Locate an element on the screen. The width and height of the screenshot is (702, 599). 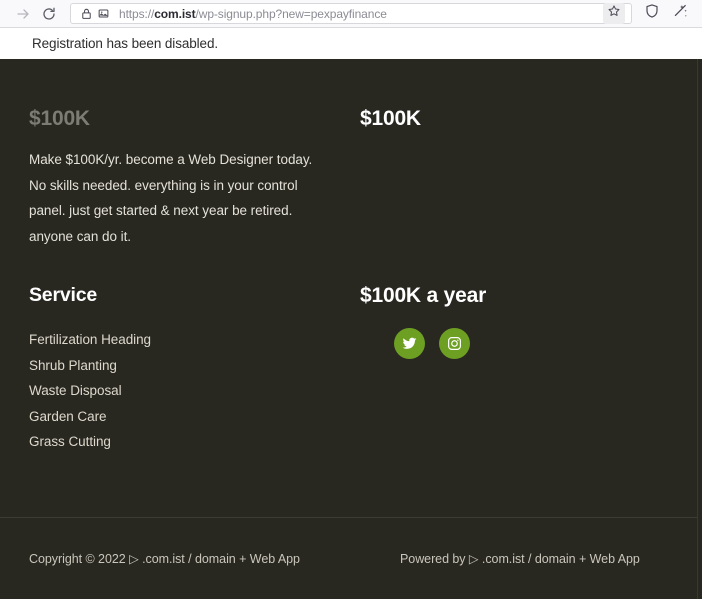
footer-powered-by: Powered by ▷ .com.ist / domain + Web App is located at coordinates (551, 559).